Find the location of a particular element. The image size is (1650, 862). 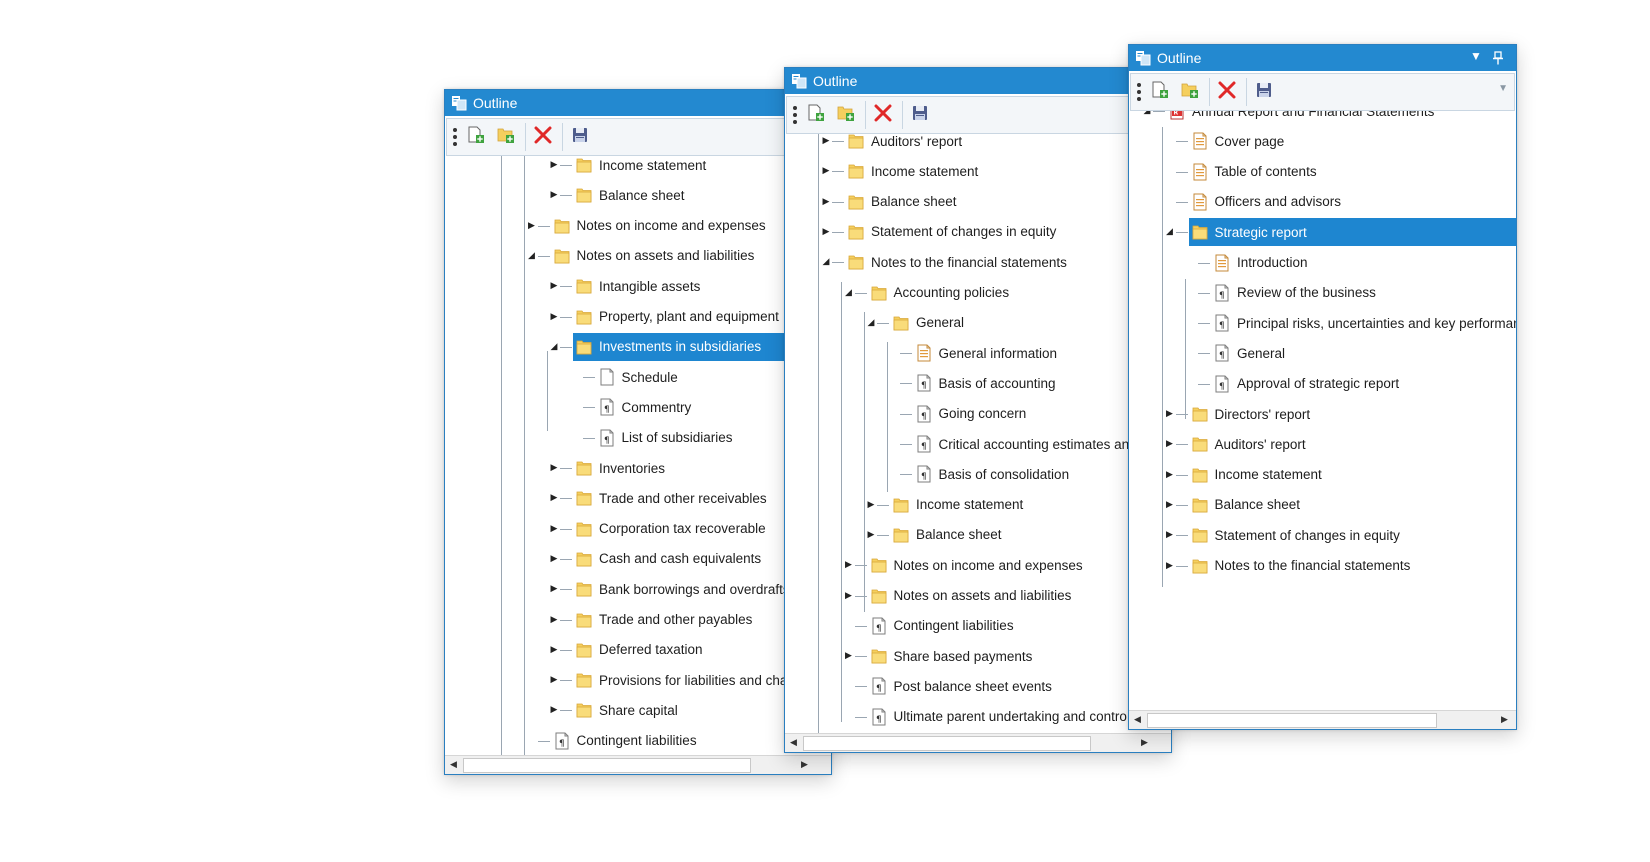

tree-item: Schedule is located at coordinates (638, 377).